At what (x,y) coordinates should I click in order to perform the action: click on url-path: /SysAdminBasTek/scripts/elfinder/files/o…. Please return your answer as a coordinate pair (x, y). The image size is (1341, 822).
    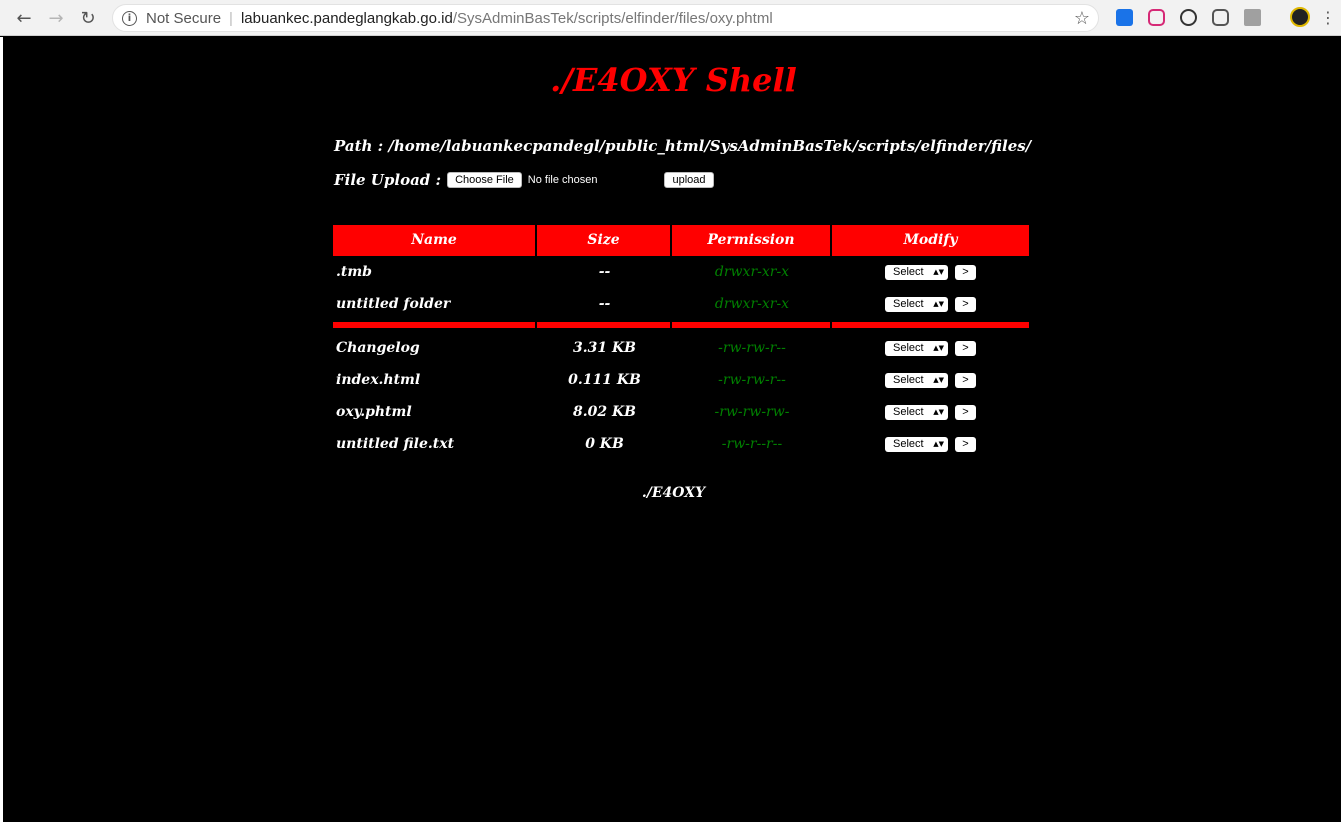
    Looking at the image, I should click on (612, 18).